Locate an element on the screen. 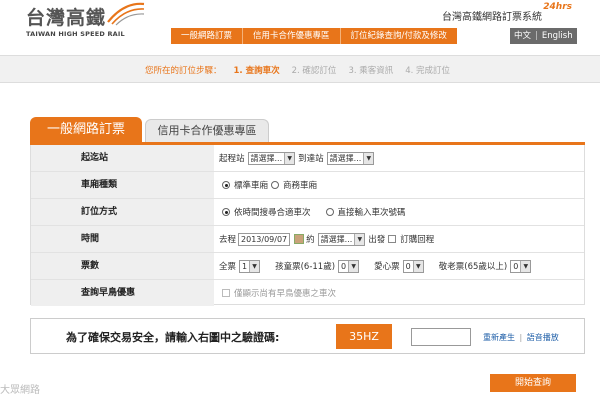  radio-search-by-time is located at coordinates (226, 212).